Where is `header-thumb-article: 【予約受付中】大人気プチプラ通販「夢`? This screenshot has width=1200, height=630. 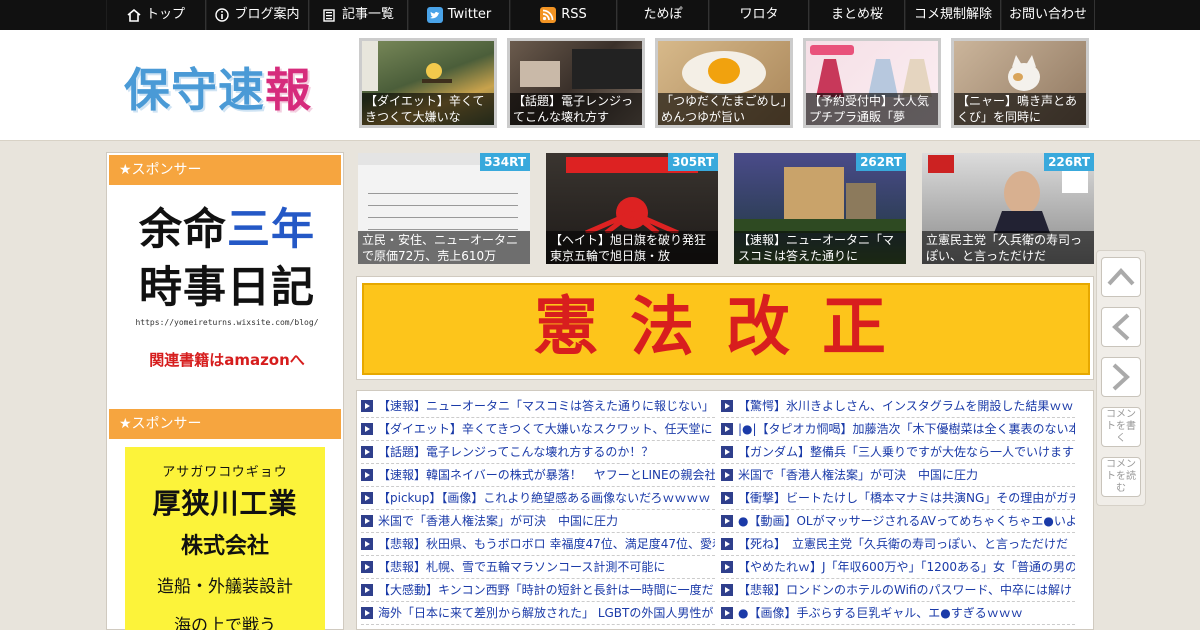
header-thumb-article: 【予約受付中】大人気プチプラ通販「夢 is located at coordinates (872, 83).